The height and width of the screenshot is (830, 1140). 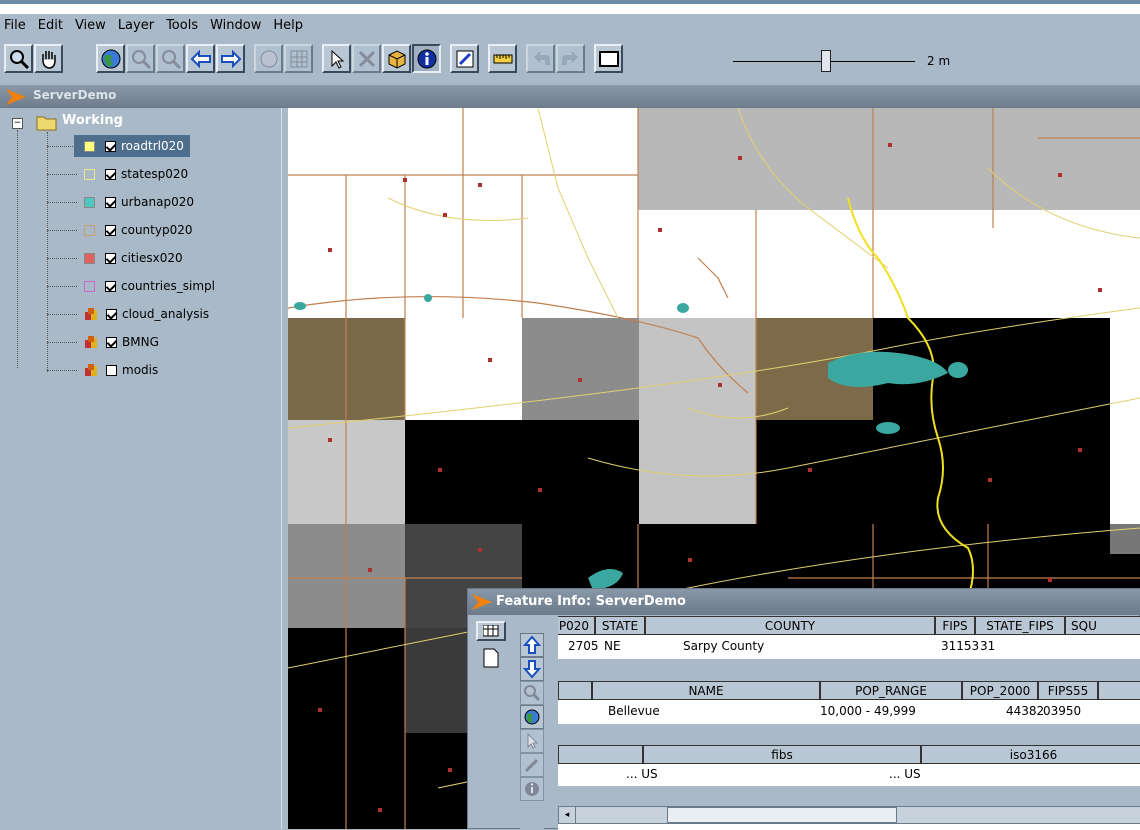 I want to click on redo-icon, so click(x=570, y=58).